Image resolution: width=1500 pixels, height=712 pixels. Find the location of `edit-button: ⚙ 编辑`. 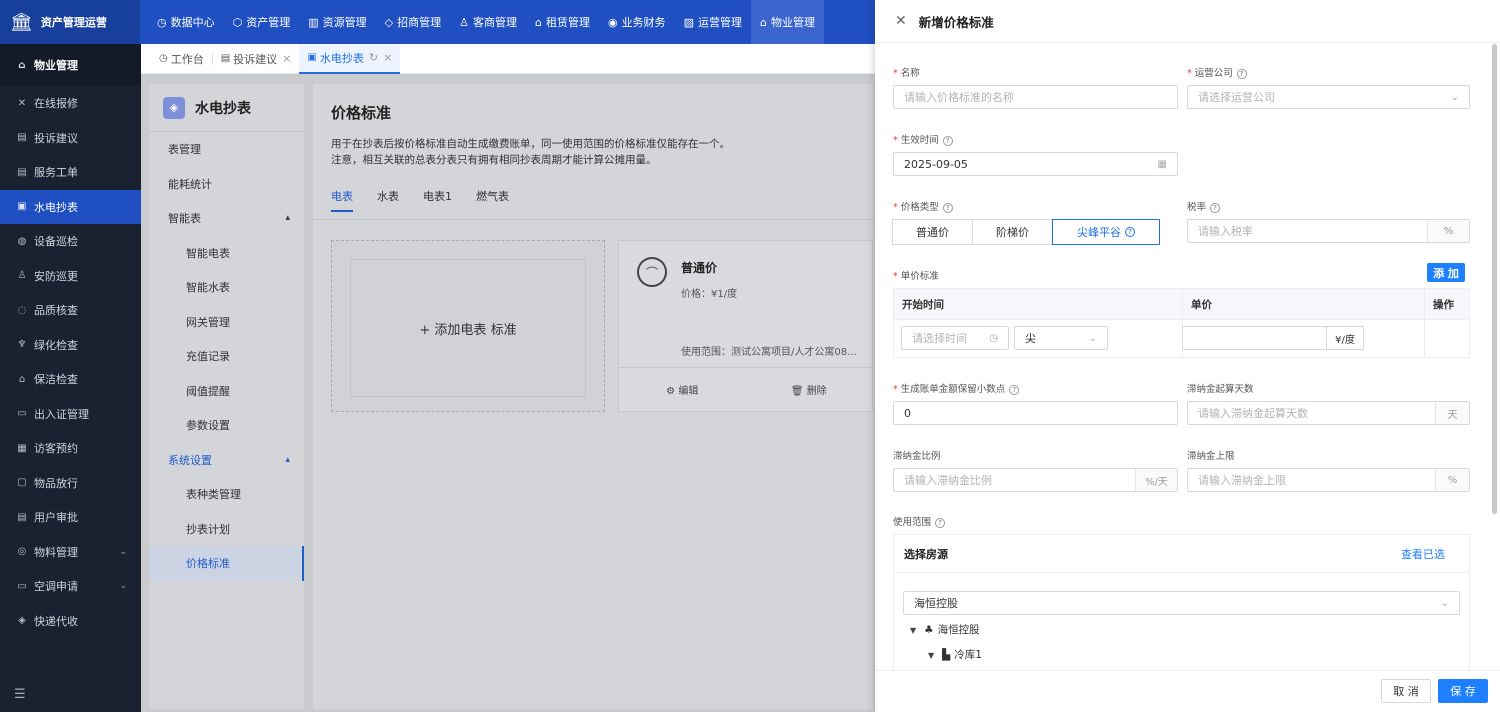

edit-button: ⚙ 编辑 is located at coordinates (682, 389).